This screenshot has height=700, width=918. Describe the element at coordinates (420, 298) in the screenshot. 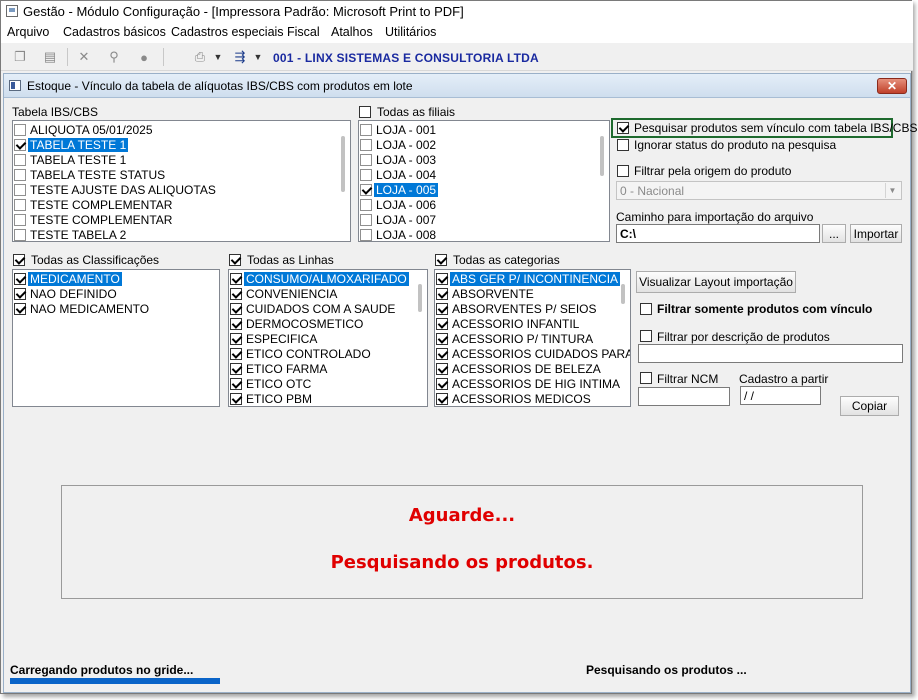

I see `linhas-scrollbar` at that location.